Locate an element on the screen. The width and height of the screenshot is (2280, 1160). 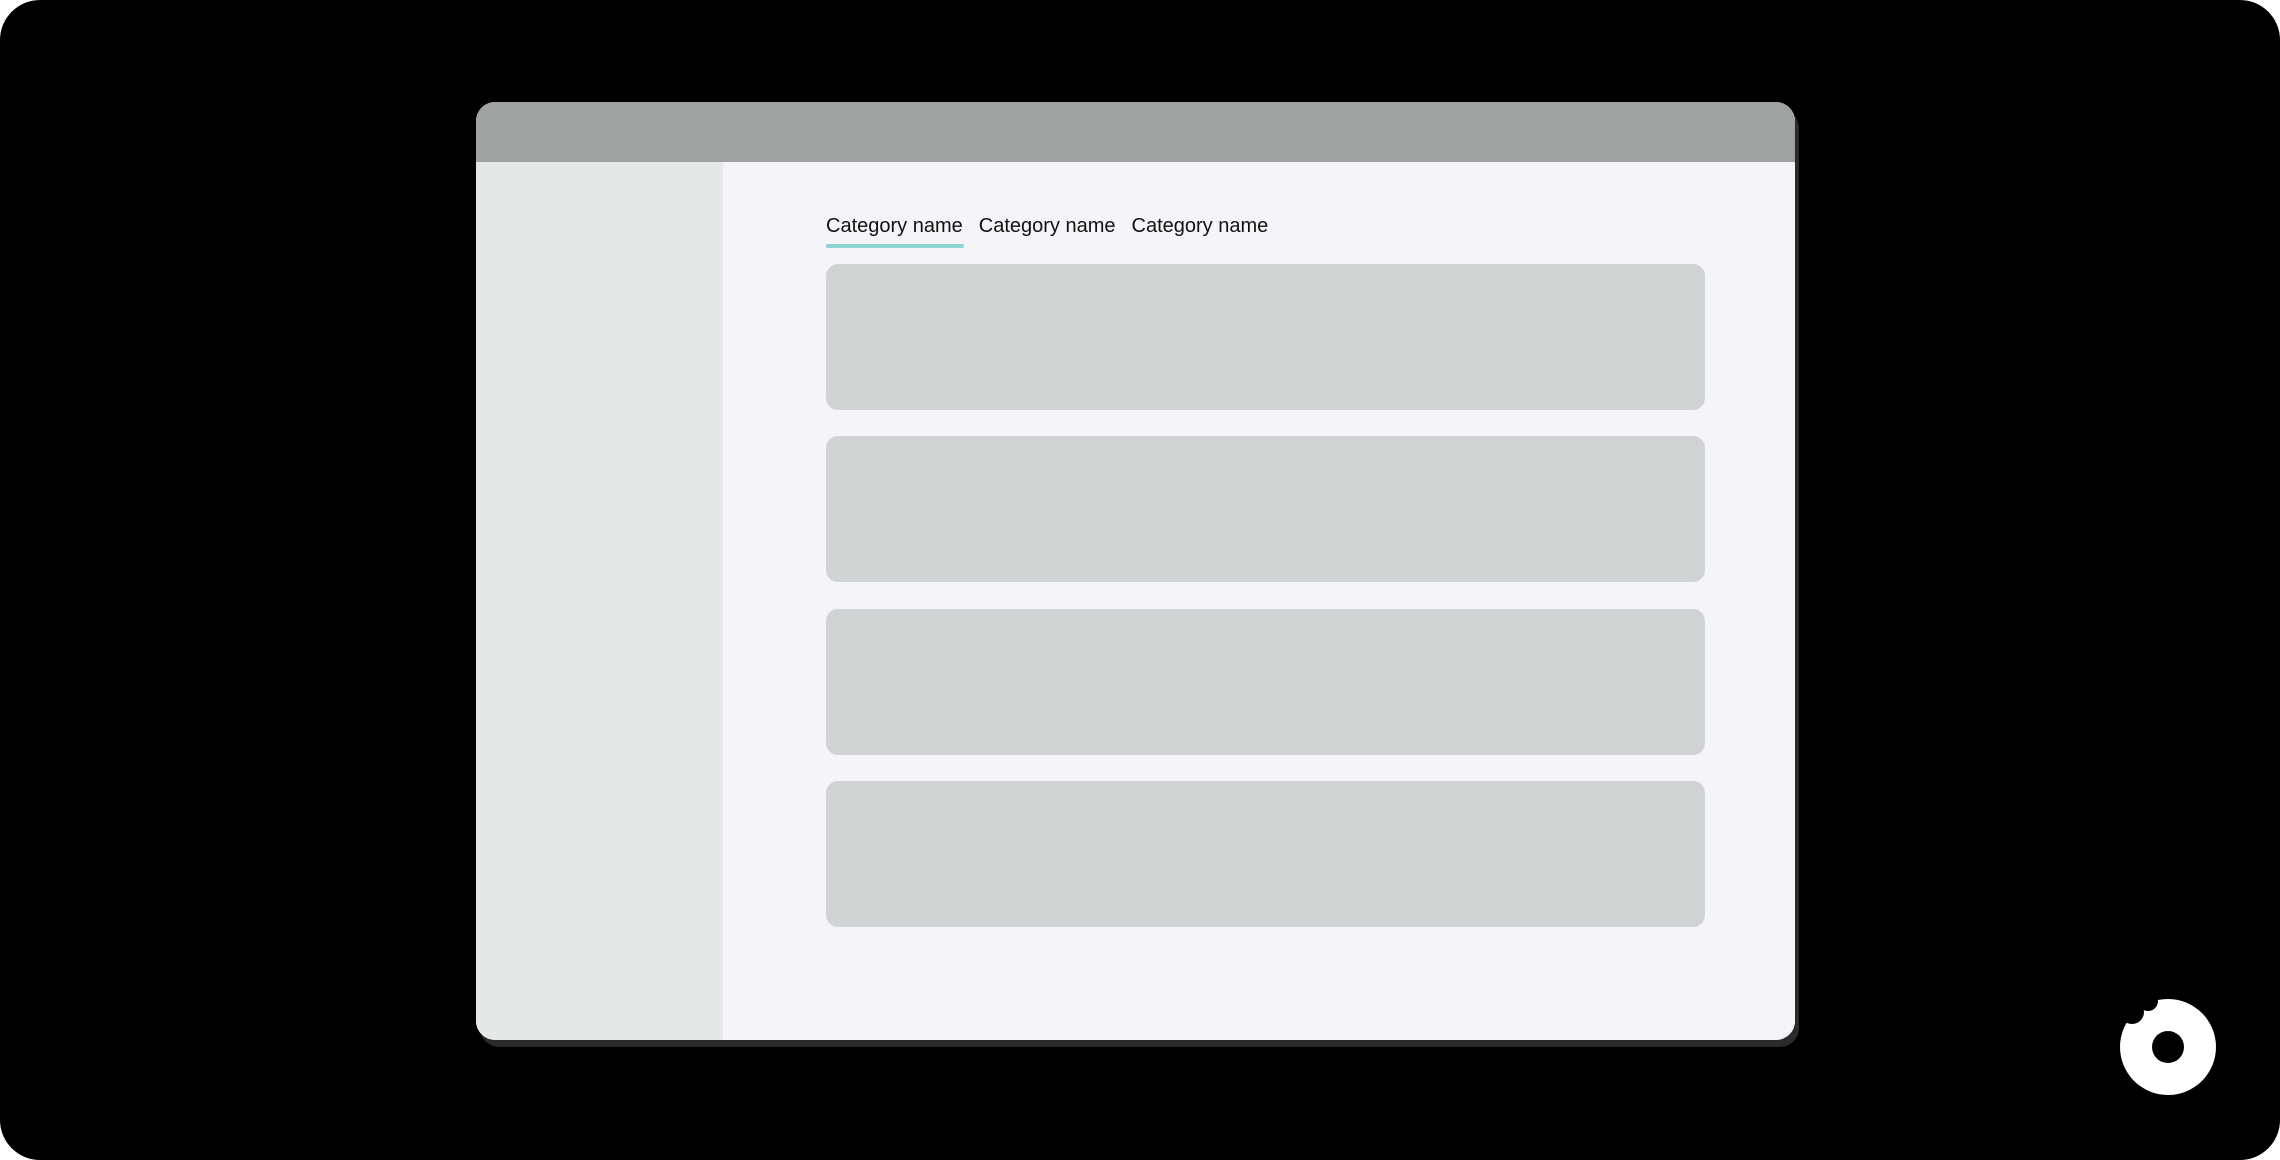
tab-category-3: Category name is located at coordinates (1201, 226).